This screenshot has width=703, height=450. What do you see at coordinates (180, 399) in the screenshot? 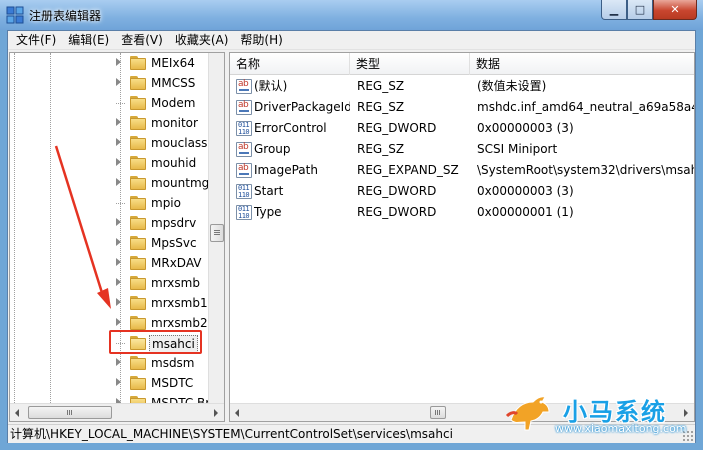
I see `tree-item-label: MSDTC Br` at bounding box center [180, 399].